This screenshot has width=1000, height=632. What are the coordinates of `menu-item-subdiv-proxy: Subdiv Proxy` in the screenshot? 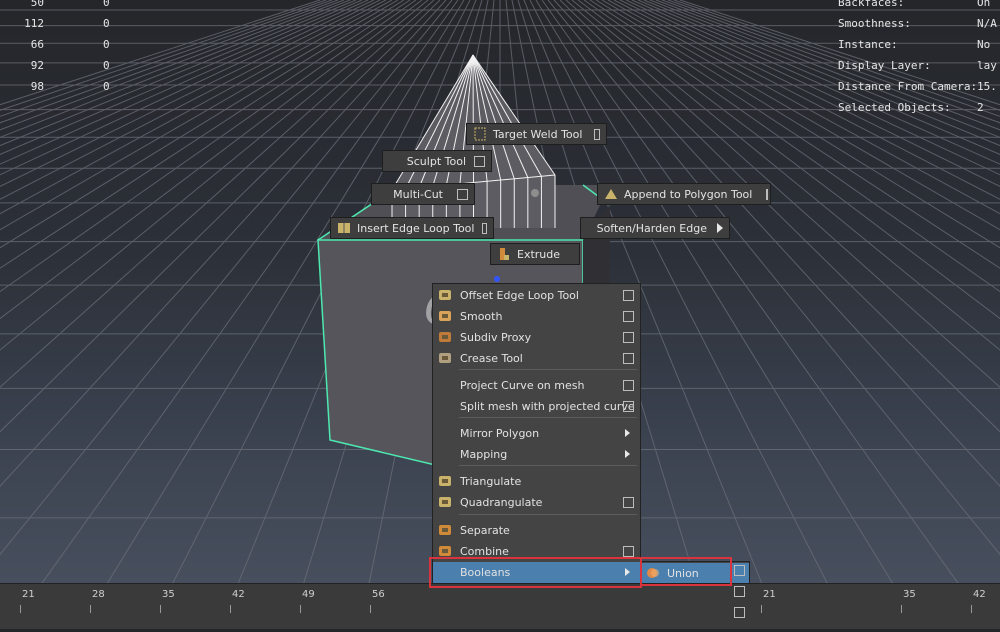 It's located at (536, 337).